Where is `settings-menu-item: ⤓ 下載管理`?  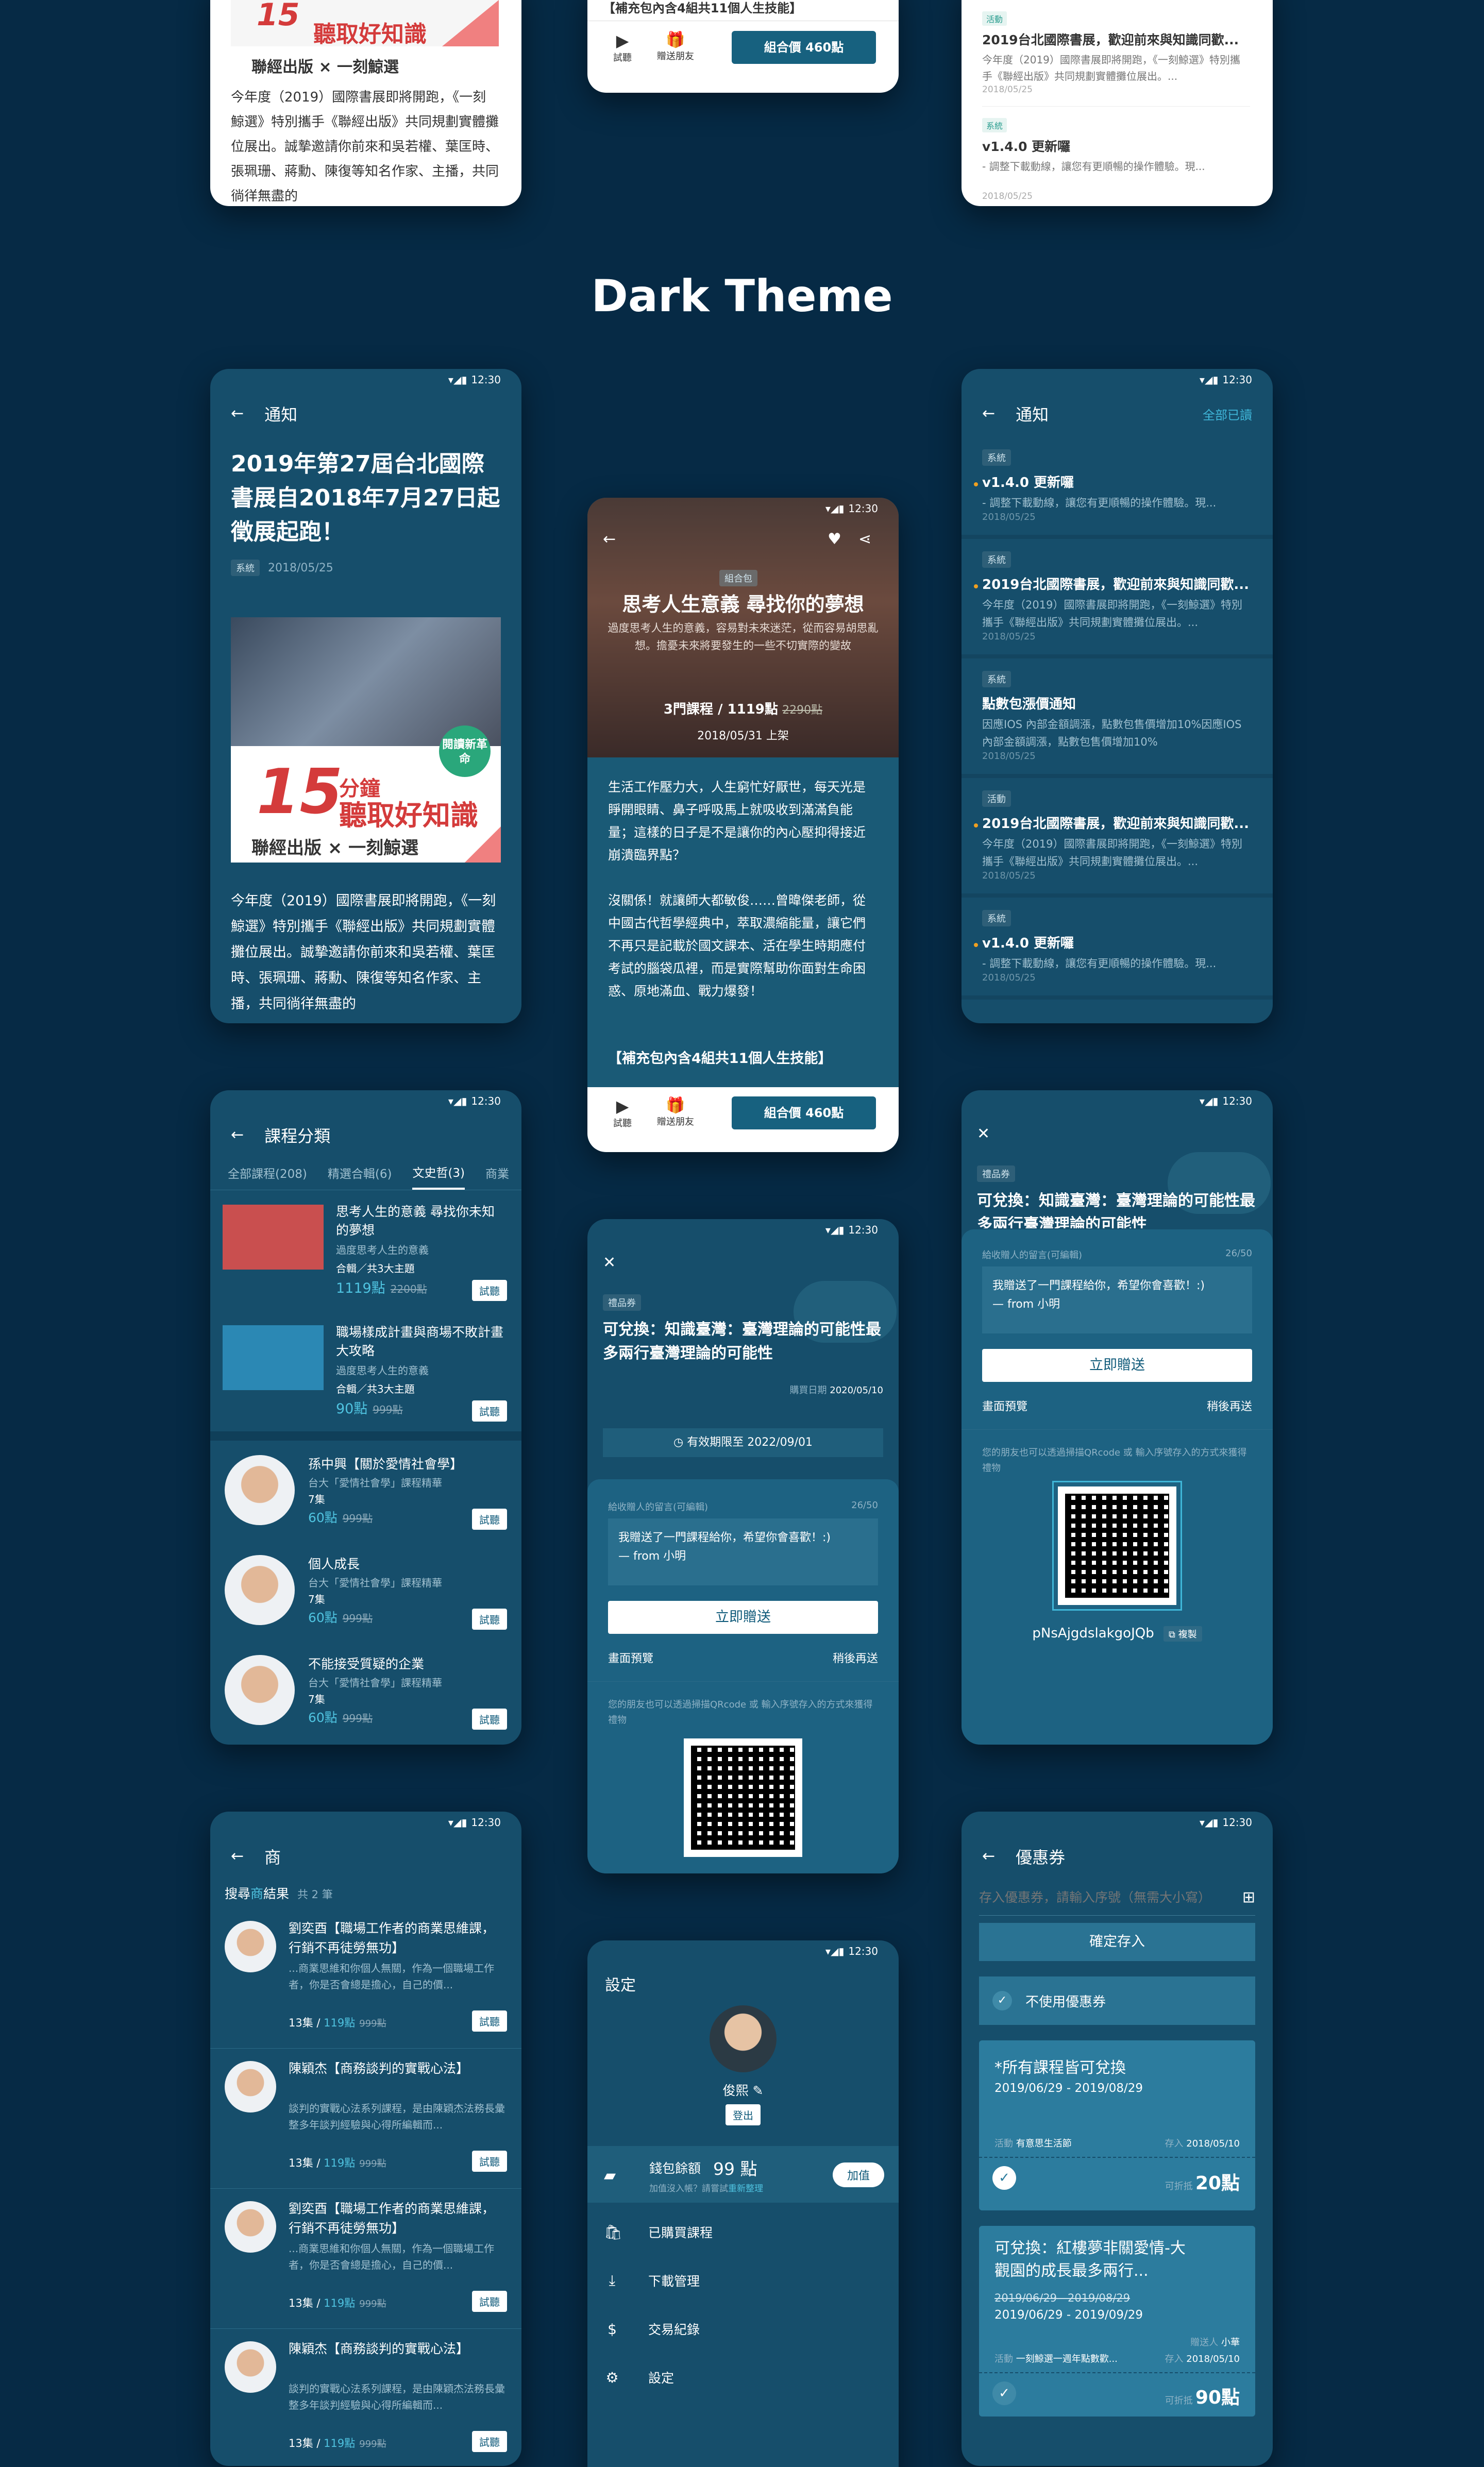 settings-menu-item: ⤓ 下載管理 is located at coordinates (743, 2280).